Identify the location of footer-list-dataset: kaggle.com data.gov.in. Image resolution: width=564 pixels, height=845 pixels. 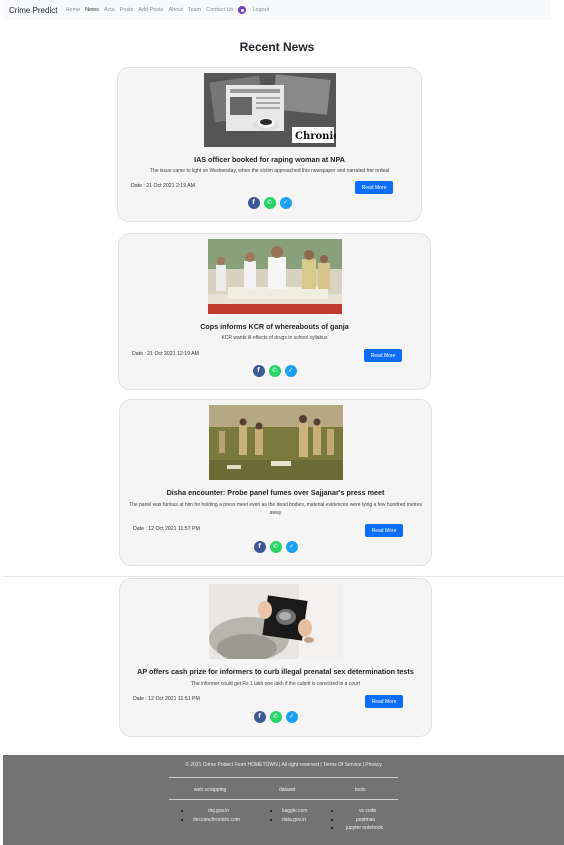
(289, 816).